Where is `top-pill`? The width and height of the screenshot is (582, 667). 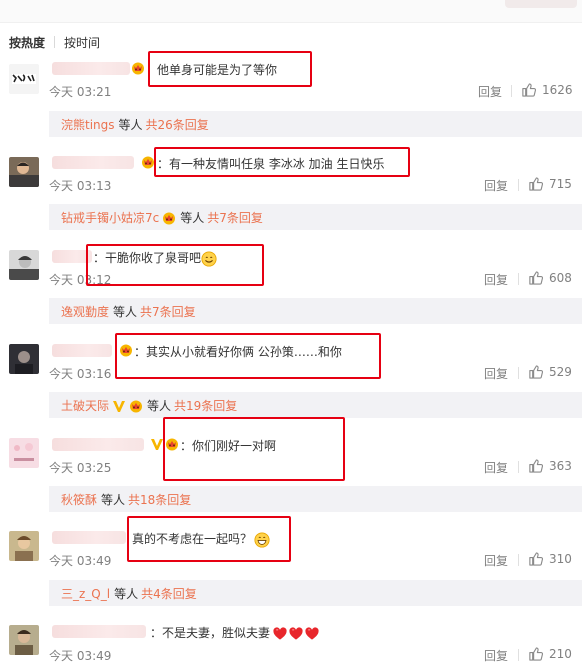 top-pill is located at coordinates (541, 4).